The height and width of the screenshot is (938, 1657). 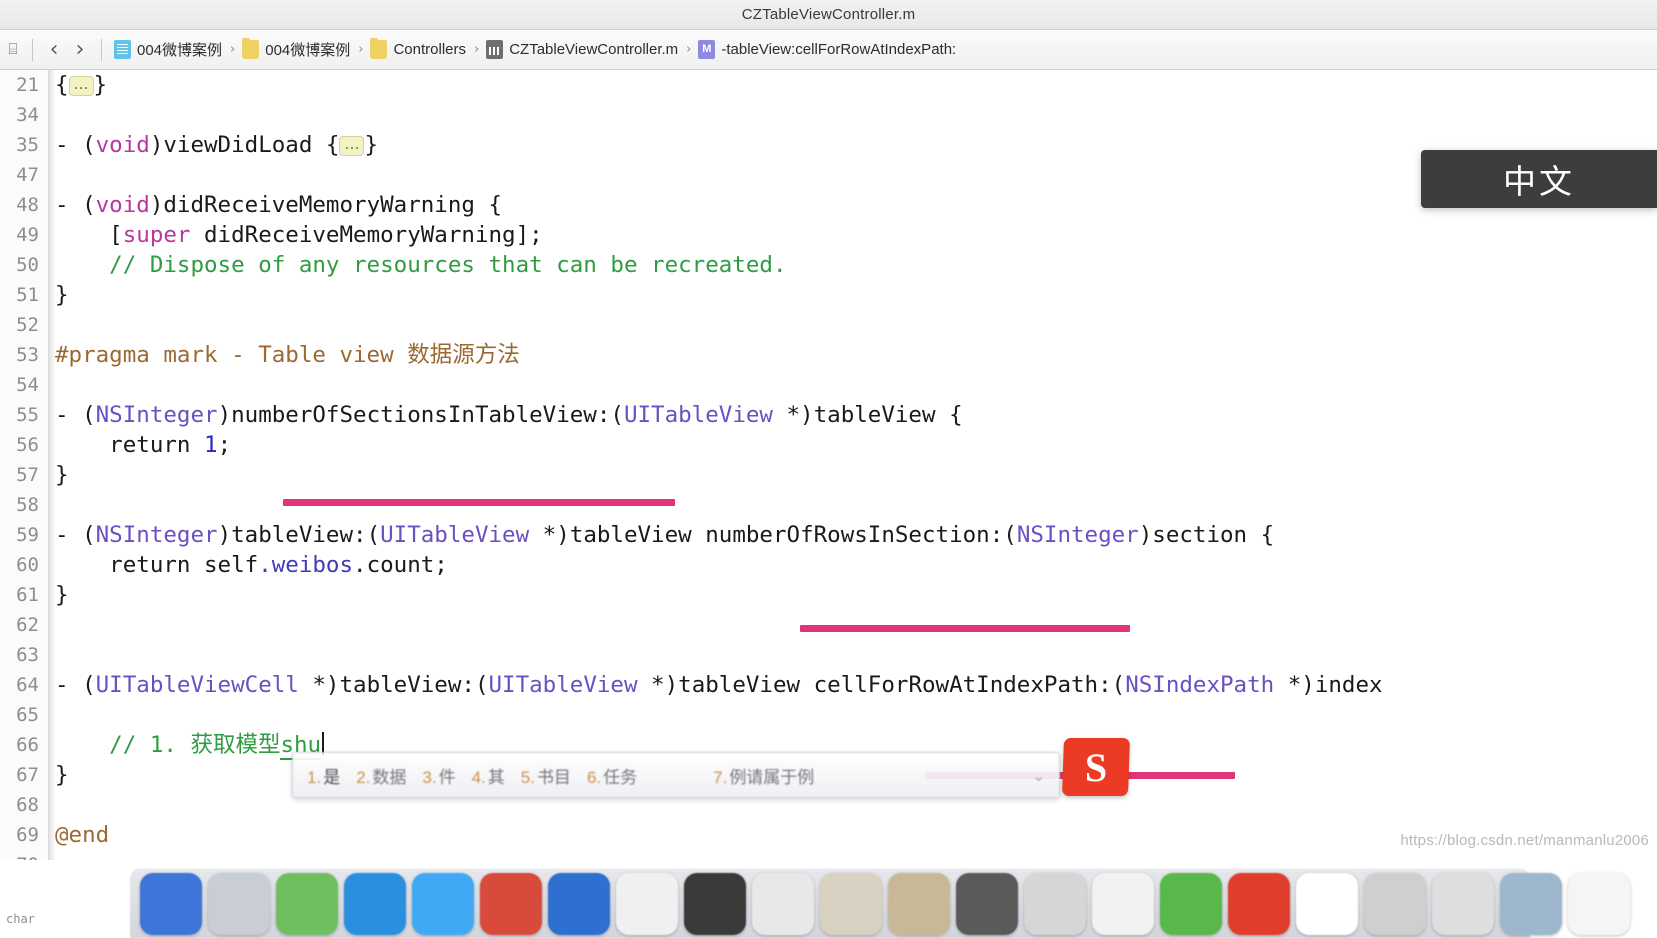 What do you see at coordinates (24, 595) in the screenshot?
I see `line-number: 61` at bounding box center [24, 595].